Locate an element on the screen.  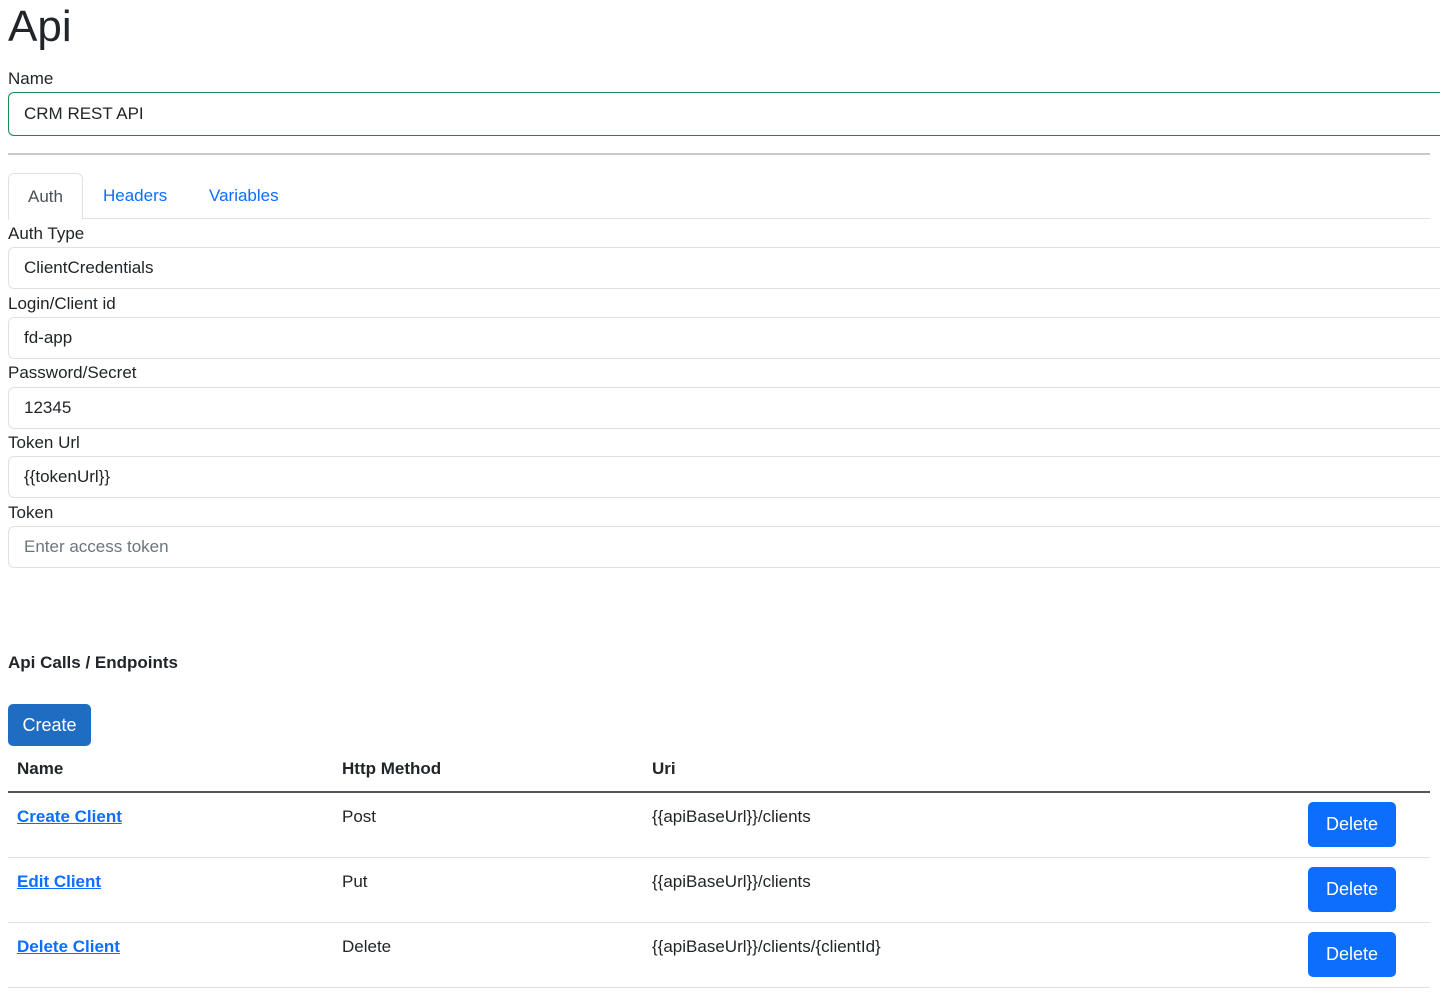
secret-input is located at coordinates (724, 408).